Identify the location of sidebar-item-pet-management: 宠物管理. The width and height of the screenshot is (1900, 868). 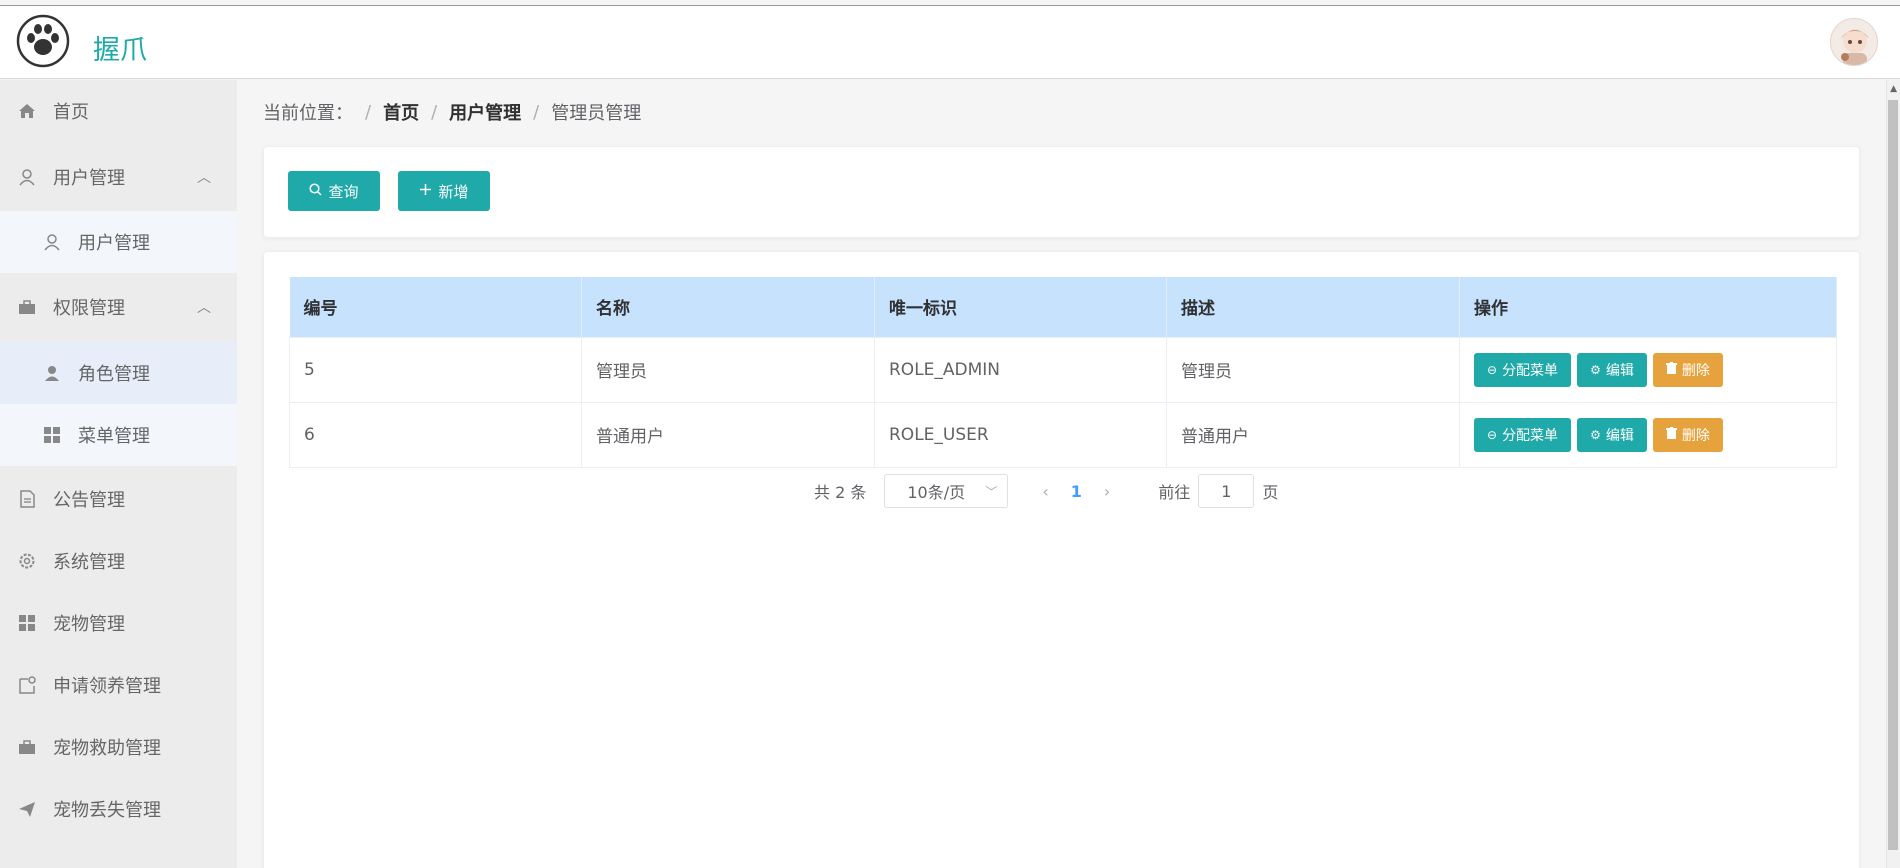
(118, 623).